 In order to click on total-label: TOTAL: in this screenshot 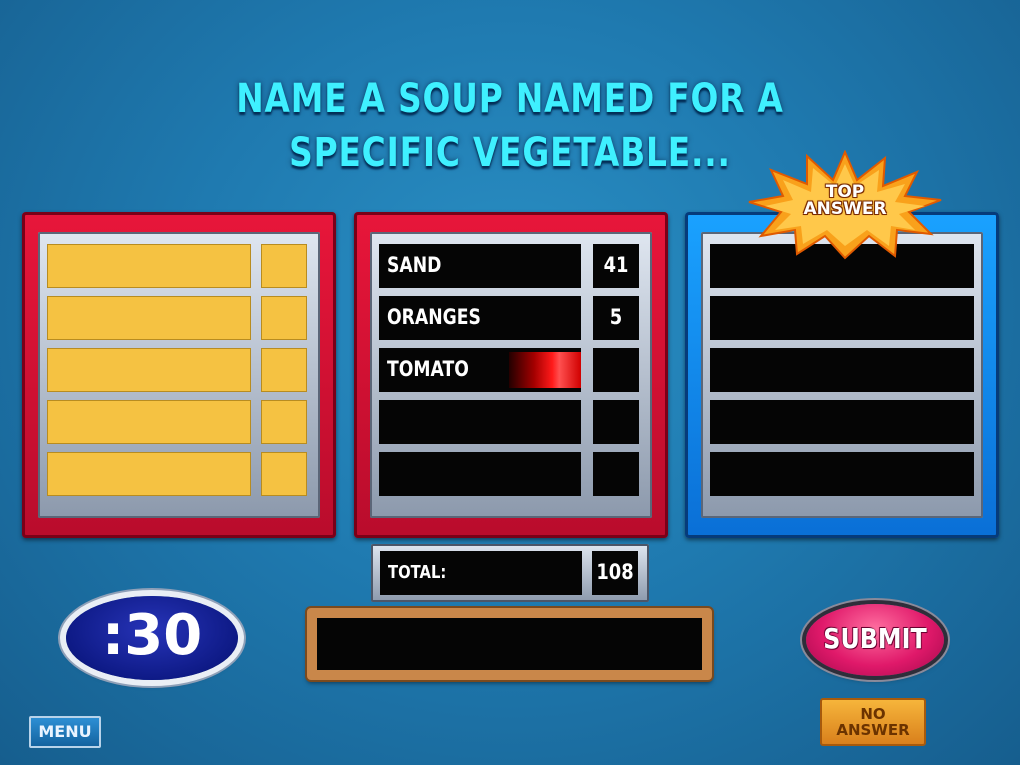, I will do `click(417, 572)`.